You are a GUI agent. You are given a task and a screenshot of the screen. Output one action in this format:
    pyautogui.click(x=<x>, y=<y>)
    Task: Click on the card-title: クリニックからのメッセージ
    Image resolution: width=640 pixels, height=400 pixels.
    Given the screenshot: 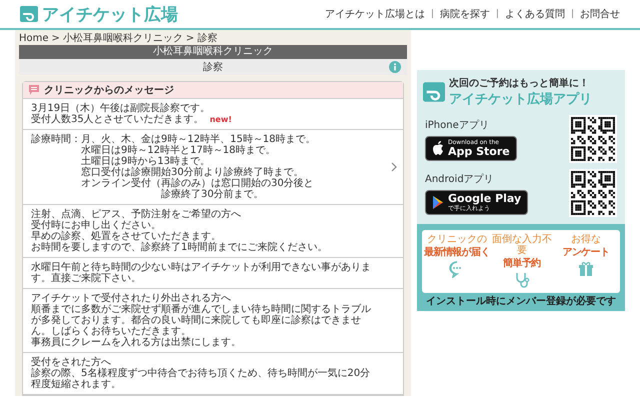 What is the action you would take?
    pyautogui.click(x=109, y=90)
    